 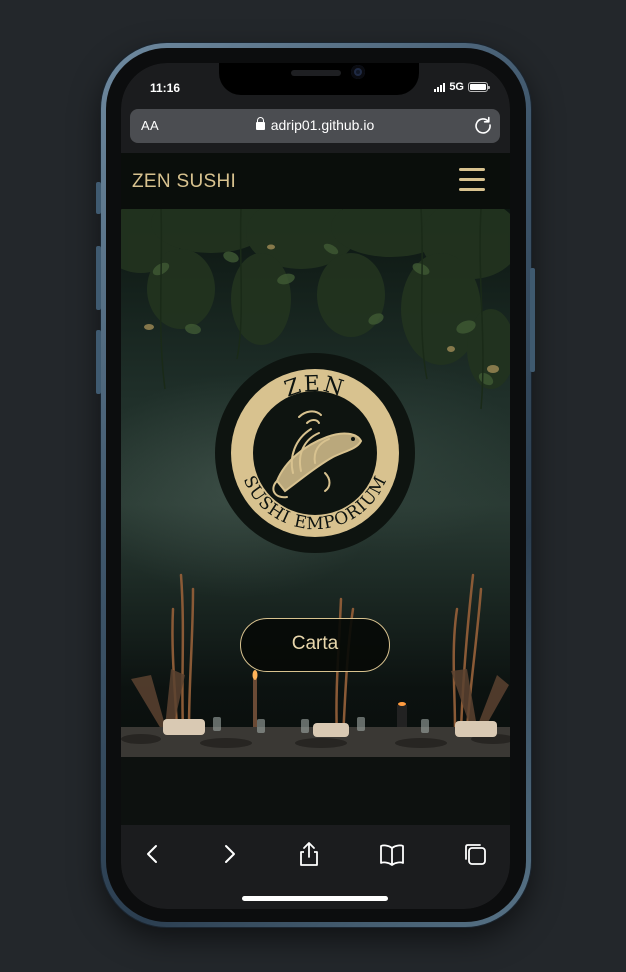 What do you see at coordinates (153, 854) in the screenshot?
I see `back-icon` at bounding box center [153, 854].